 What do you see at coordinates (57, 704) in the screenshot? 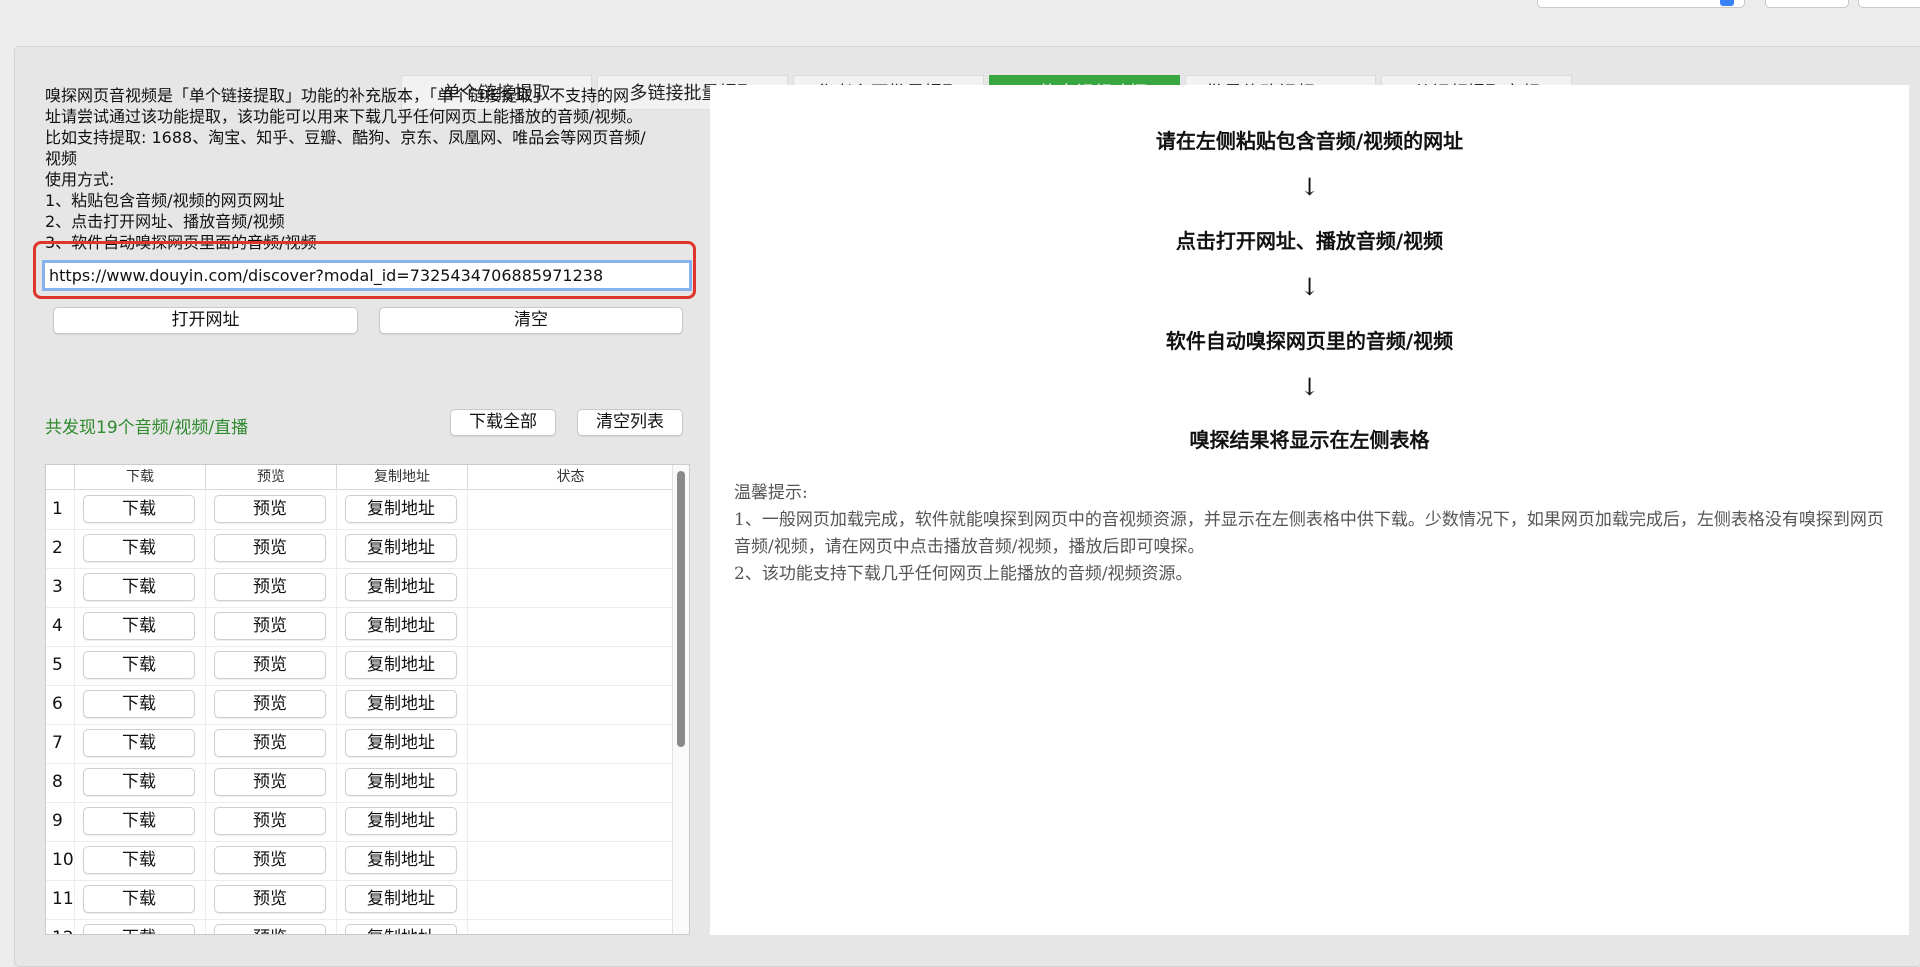
I see `row-number: 6` at bounding box center [57, 704].